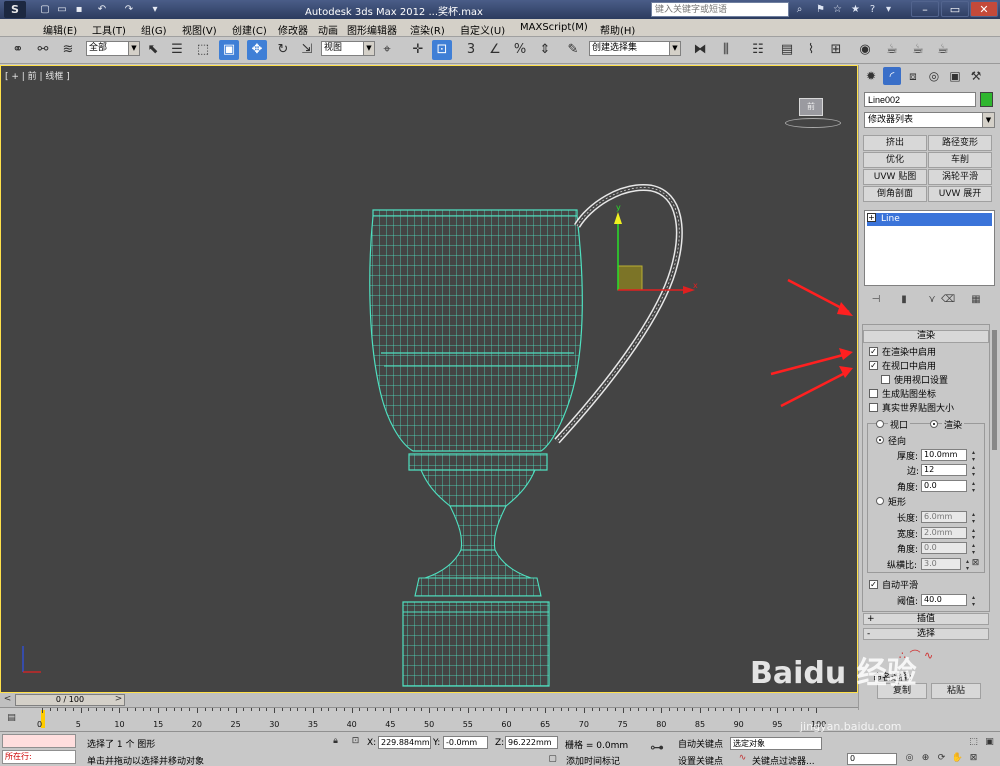  I want to click on selection-filter-select: 全部 ▼, so click(113, 48).